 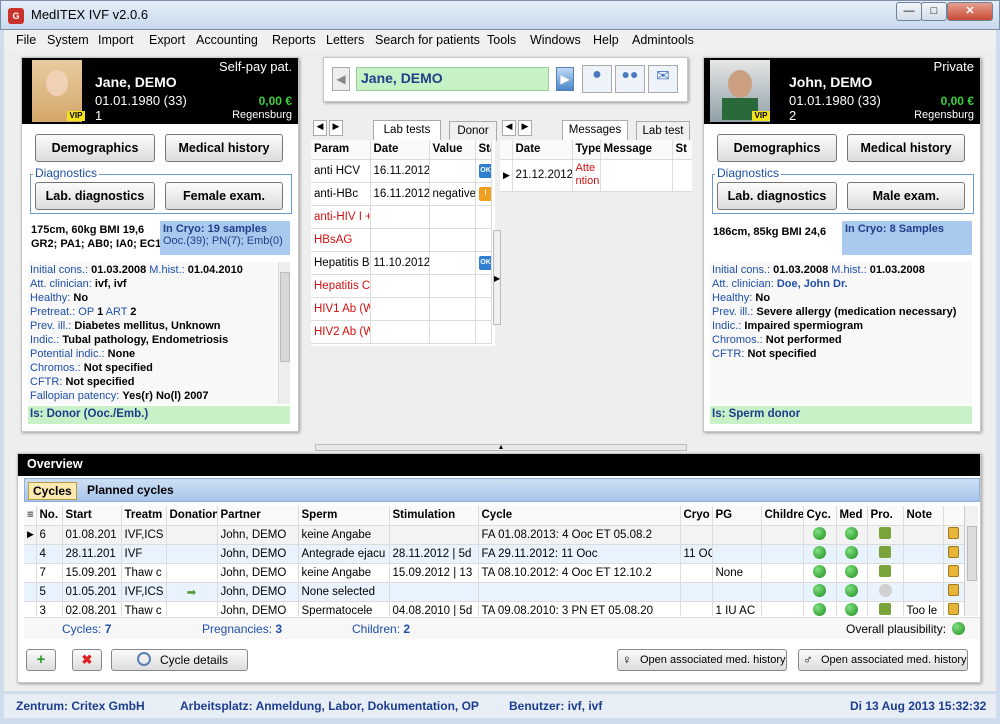 What do you see at coordinates (509, 128) in the screenshot?
I see `msg-tab-scroll-left: ◀` at bounding box center [509, 128].